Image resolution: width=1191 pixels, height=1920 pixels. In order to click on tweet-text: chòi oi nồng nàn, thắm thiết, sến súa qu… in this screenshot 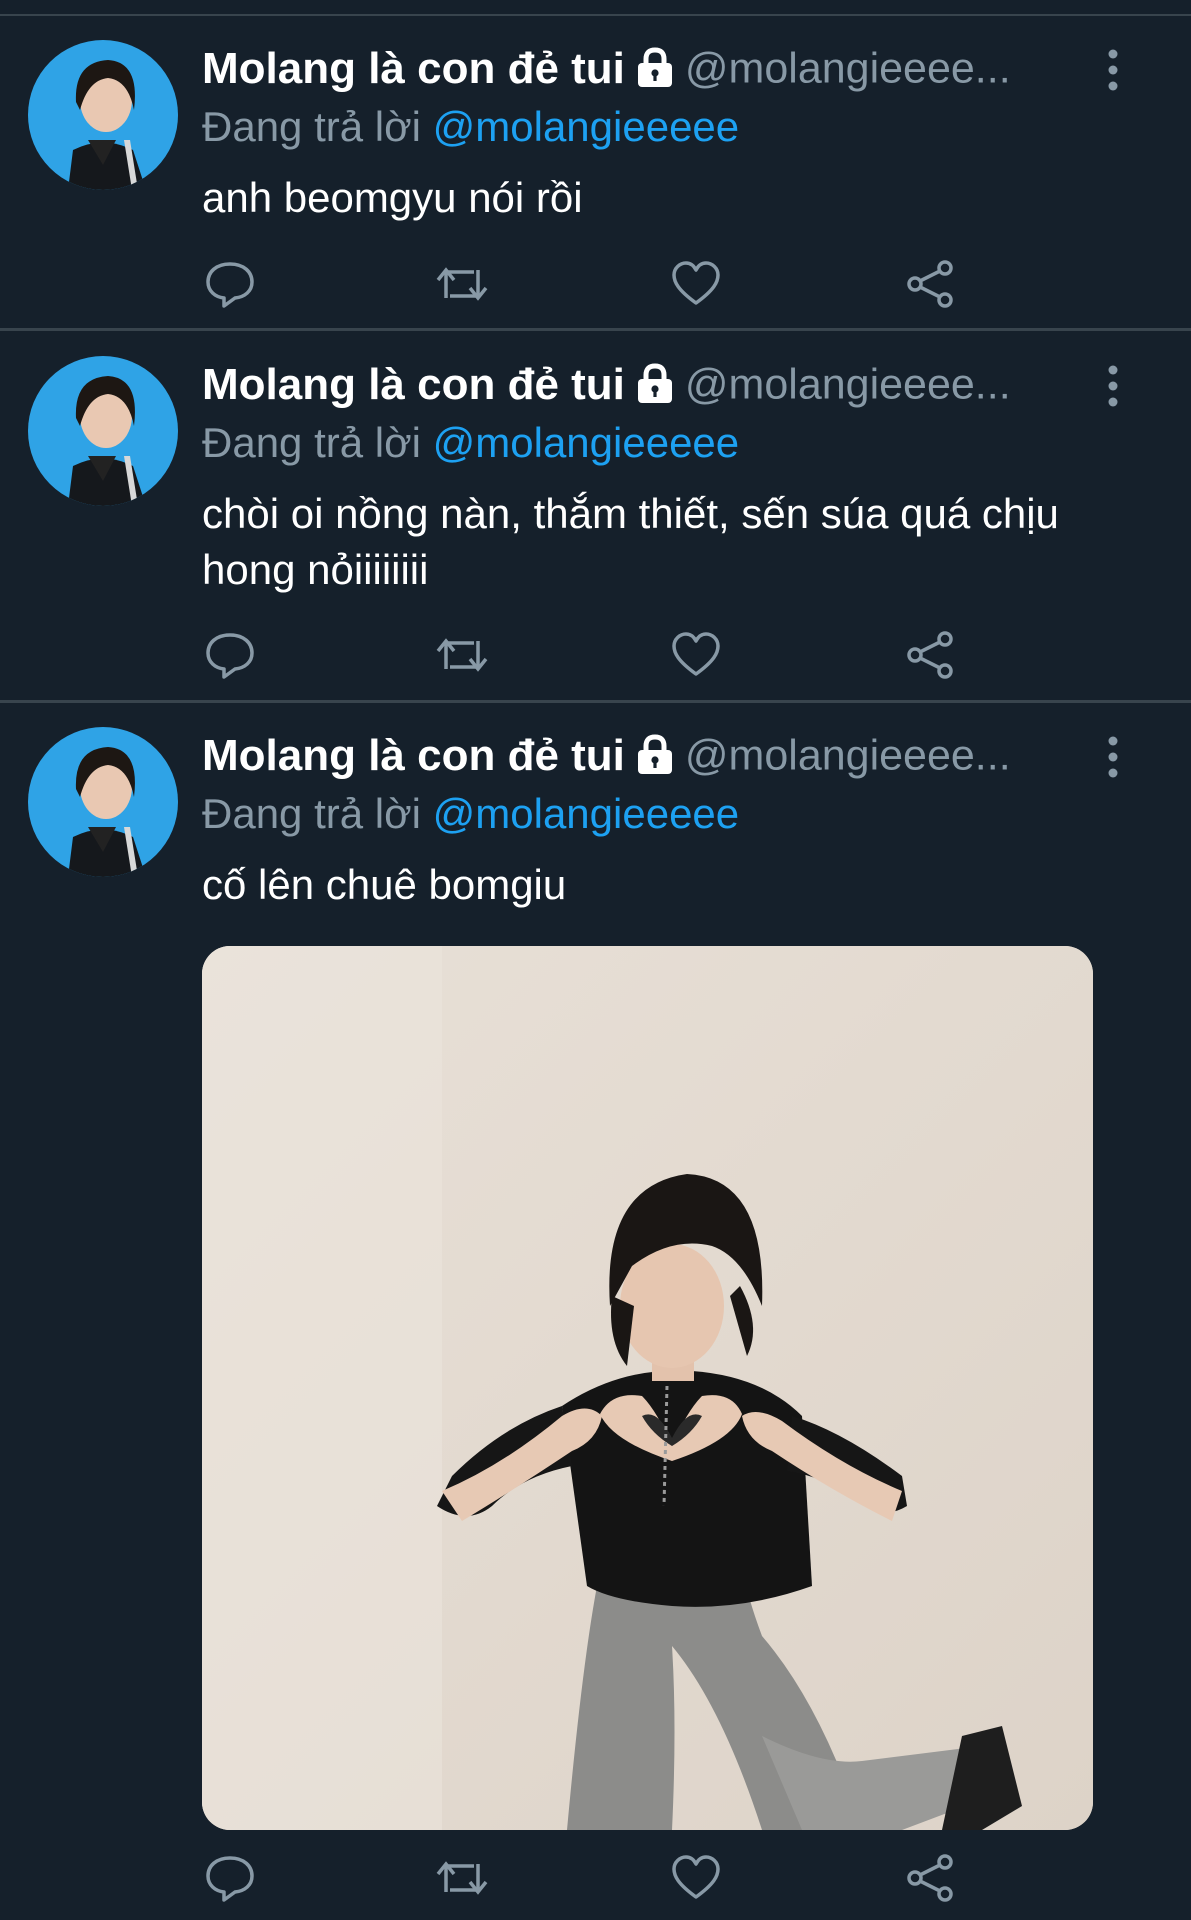, I will do `click(630, 541)`.